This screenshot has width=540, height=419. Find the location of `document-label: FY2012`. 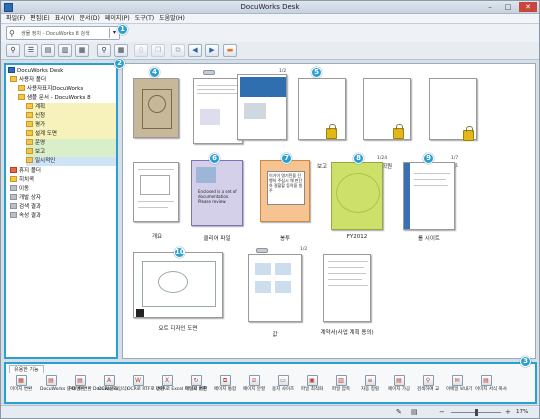

document-label: FY2012 is located at coordinates (357, 237).